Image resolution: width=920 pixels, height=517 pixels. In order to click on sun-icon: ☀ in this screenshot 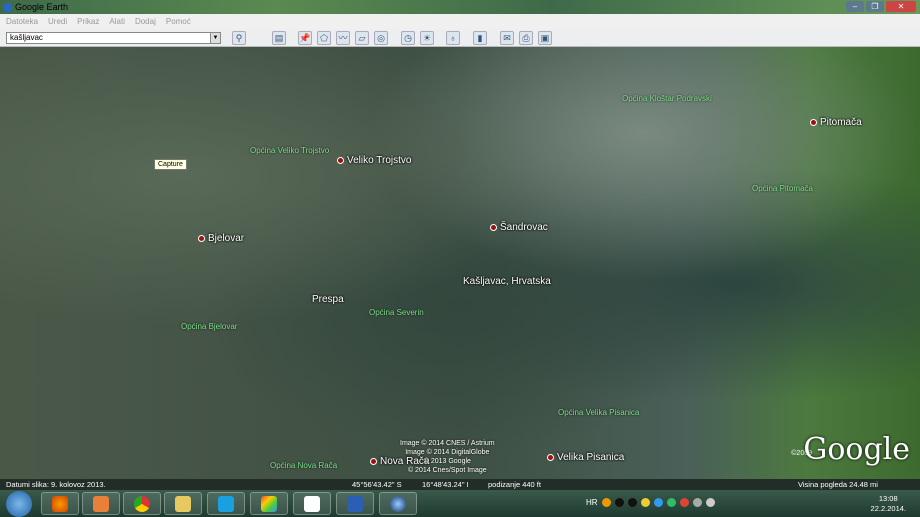, I will do `click(427, 38)`.